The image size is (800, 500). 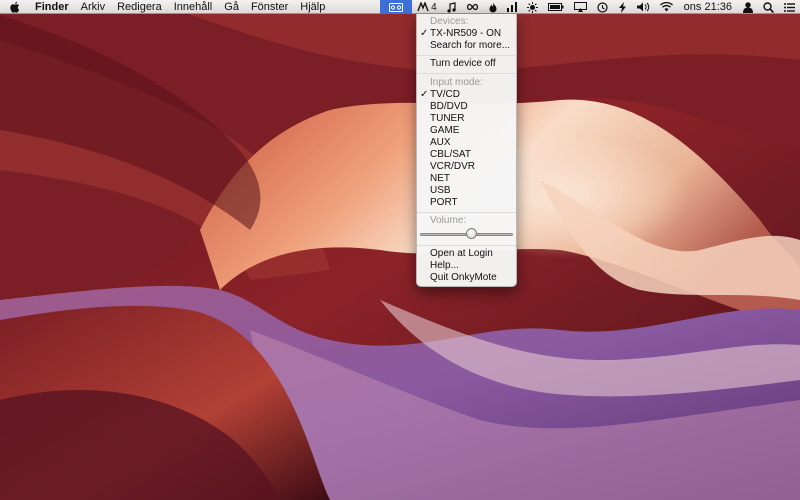 I want to click on input-item-cbl-sat: CBL/SAT, so click(x=466, y=155).